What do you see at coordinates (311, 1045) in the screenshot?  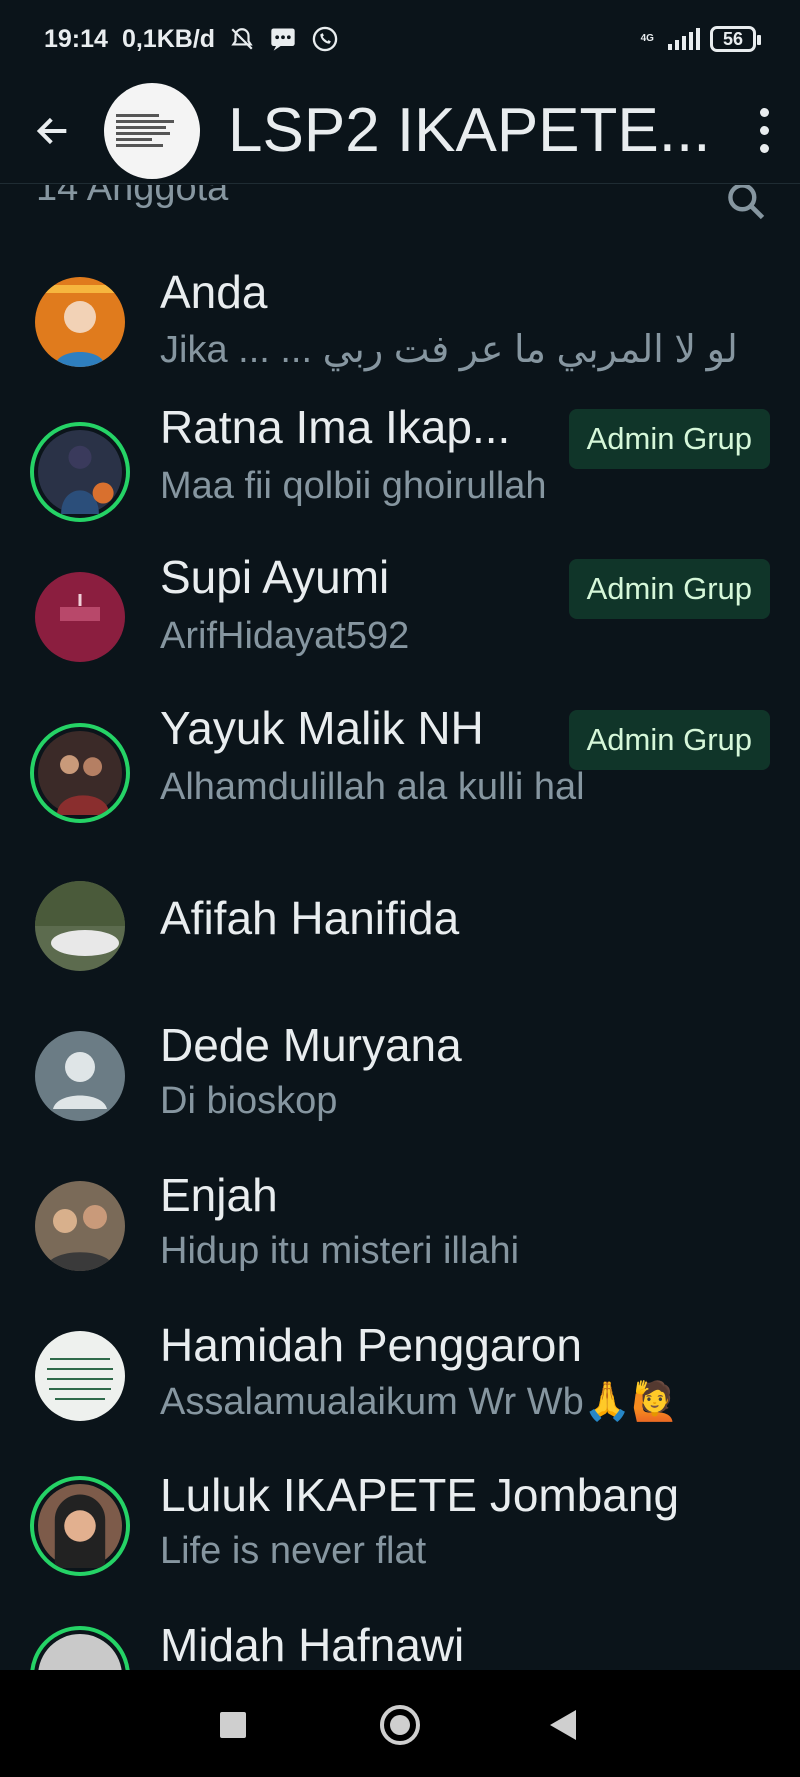 I see `member-name: Dede Muryana` at bounding box center [311, 1045].